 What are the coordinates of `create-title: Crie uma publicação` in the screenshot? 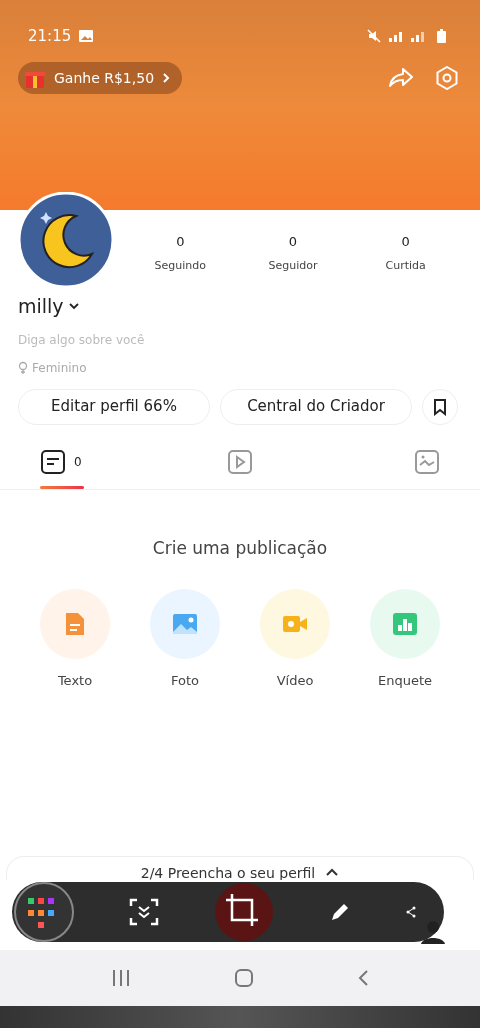 It's located at (240, 548).